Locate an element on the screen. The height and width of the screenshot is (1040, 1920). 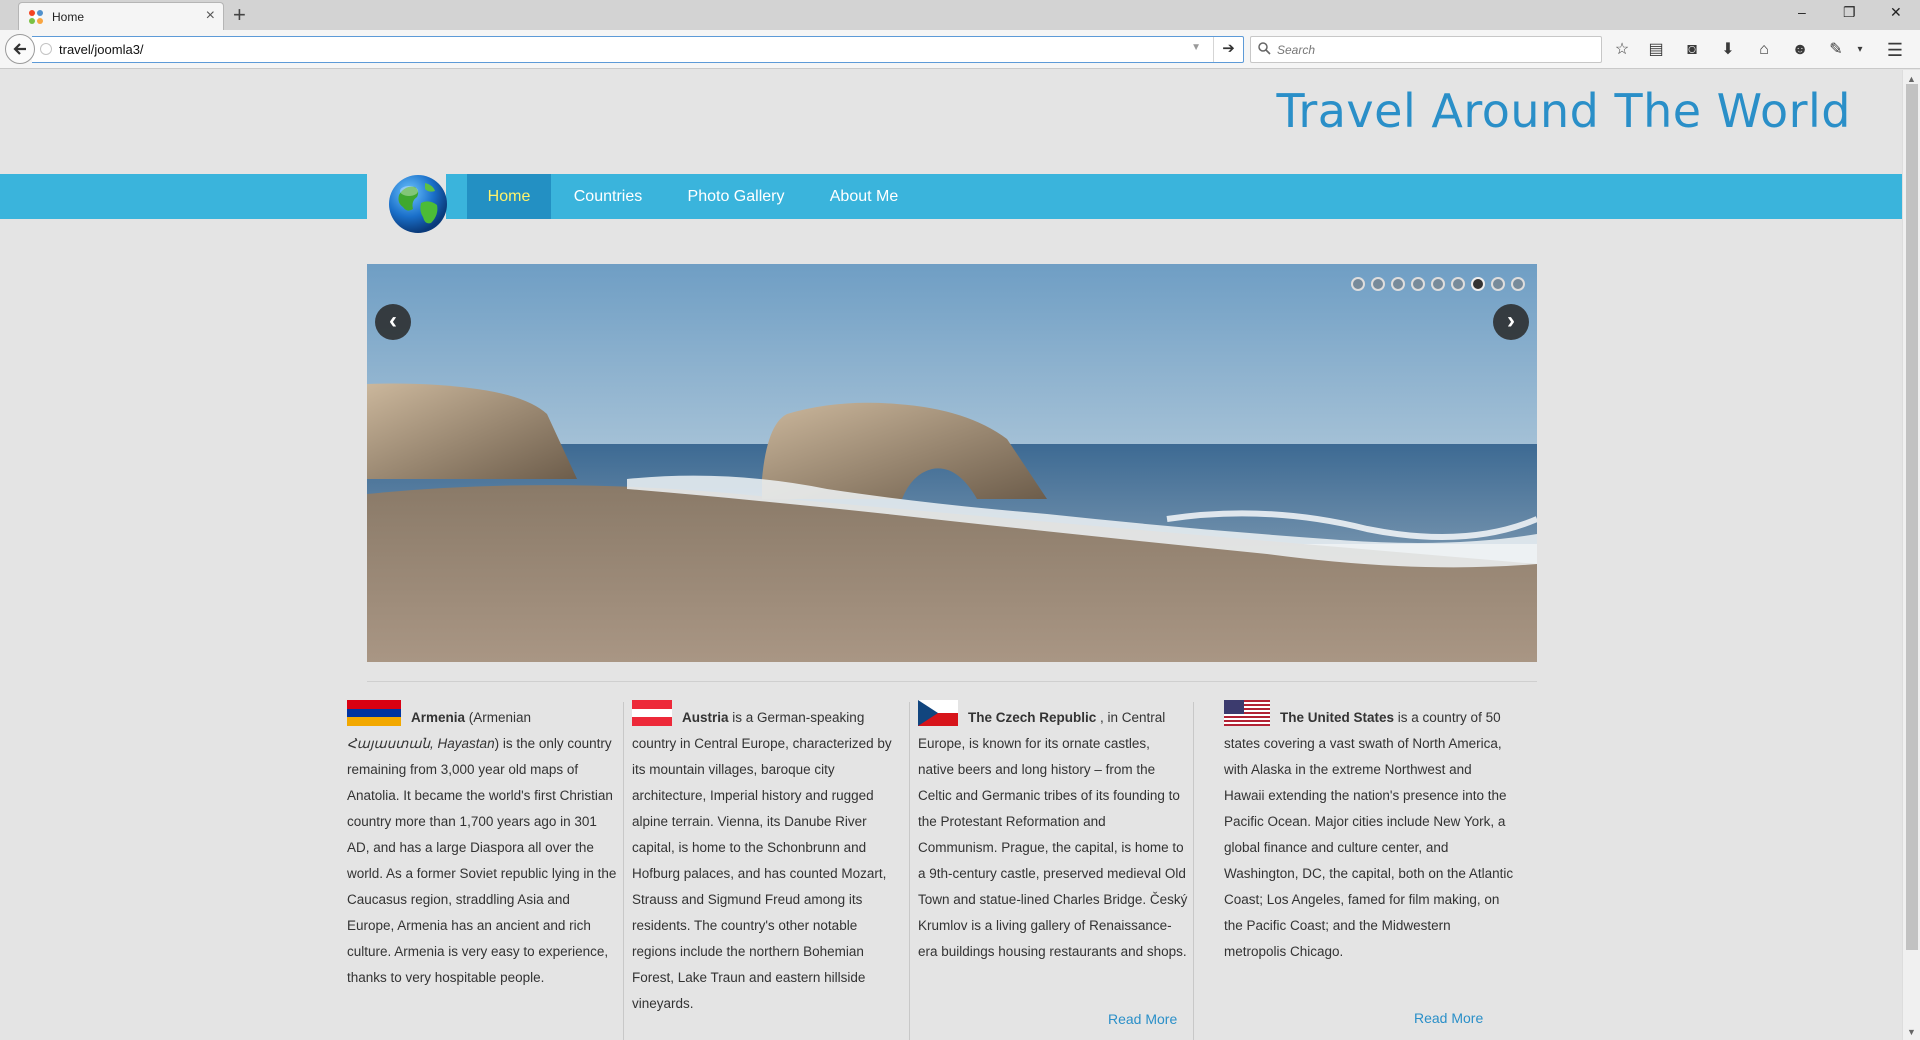
joomla-favicon-icon is located at coordinates (36, 17).